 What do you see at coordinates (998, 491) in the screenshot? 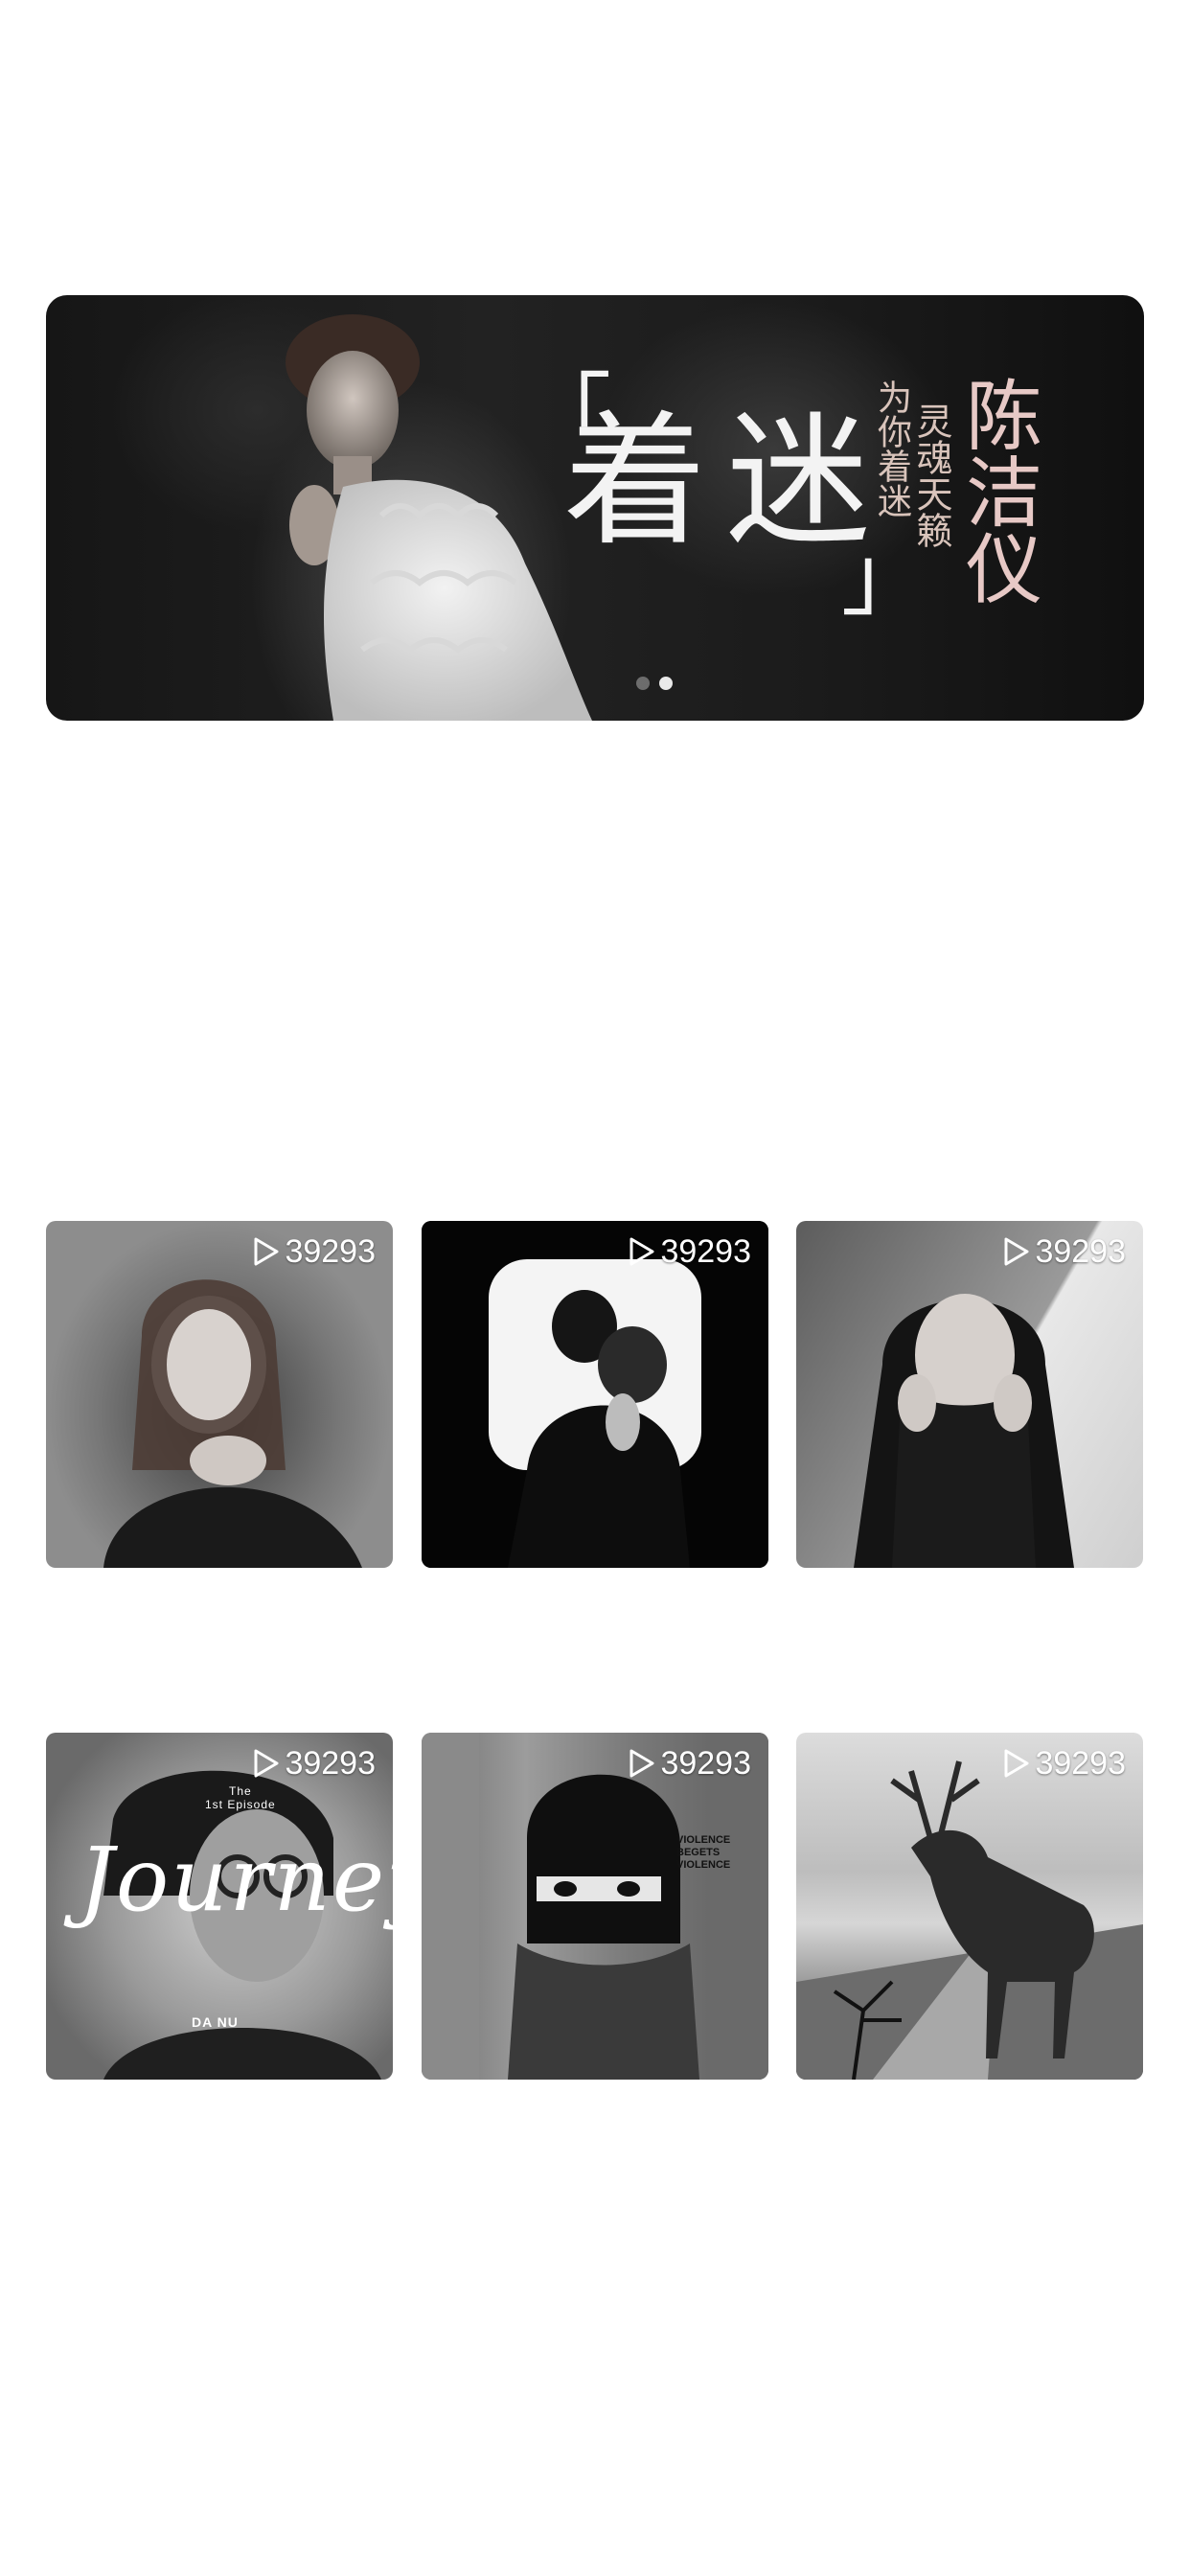
I see `banner-artist-name: 陈洁仪` at bounding box center [998, 491].